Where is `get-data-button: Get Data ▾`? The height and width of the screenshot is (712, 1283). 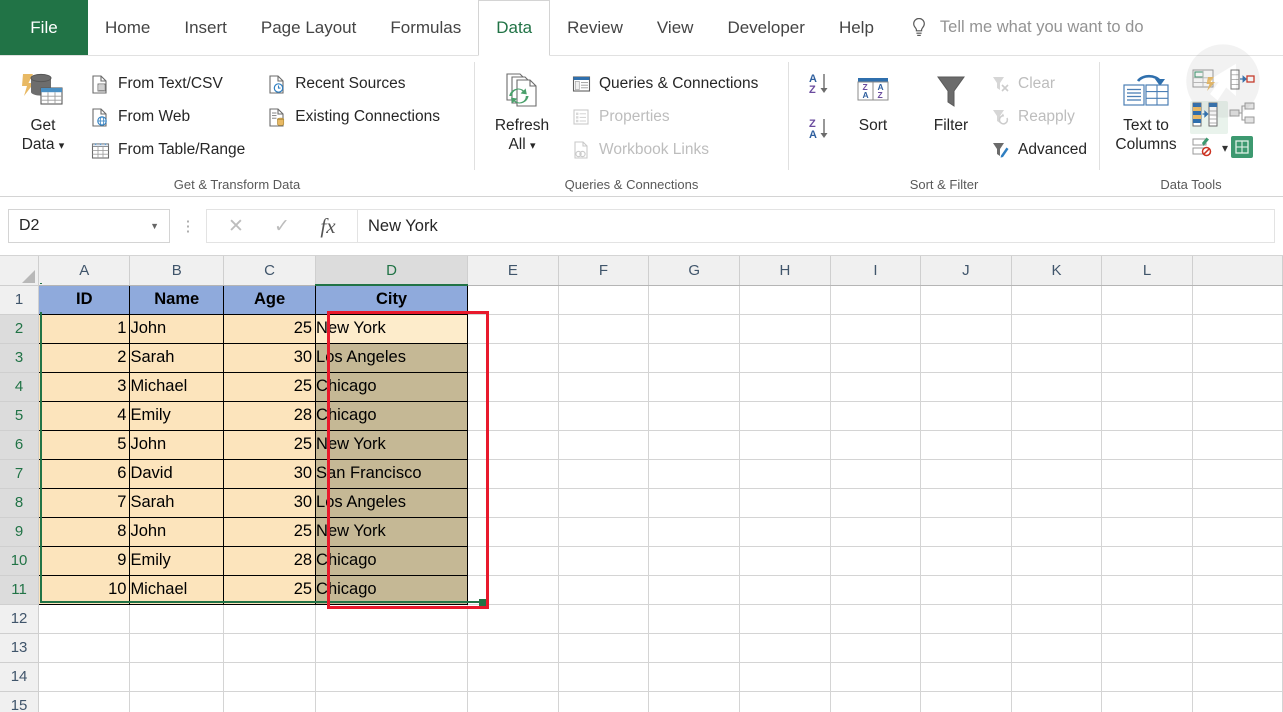 get-data-button: Get Data ▾ is located at coordinates (43, 110).